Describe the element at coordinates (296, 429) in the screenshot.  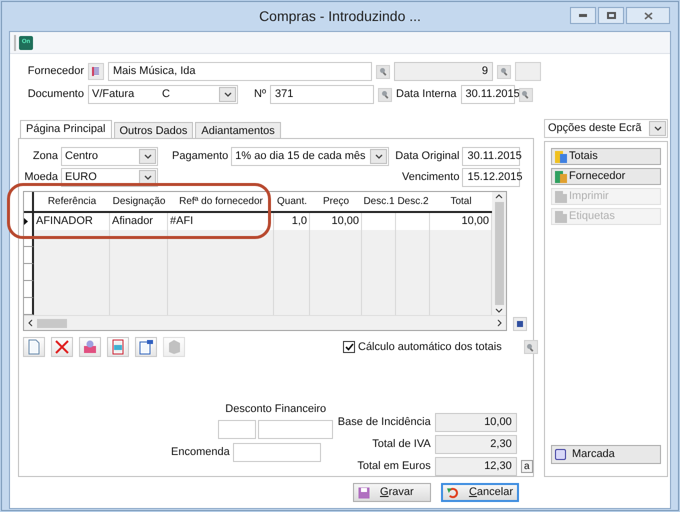
I see `discount-value-field` at that location.